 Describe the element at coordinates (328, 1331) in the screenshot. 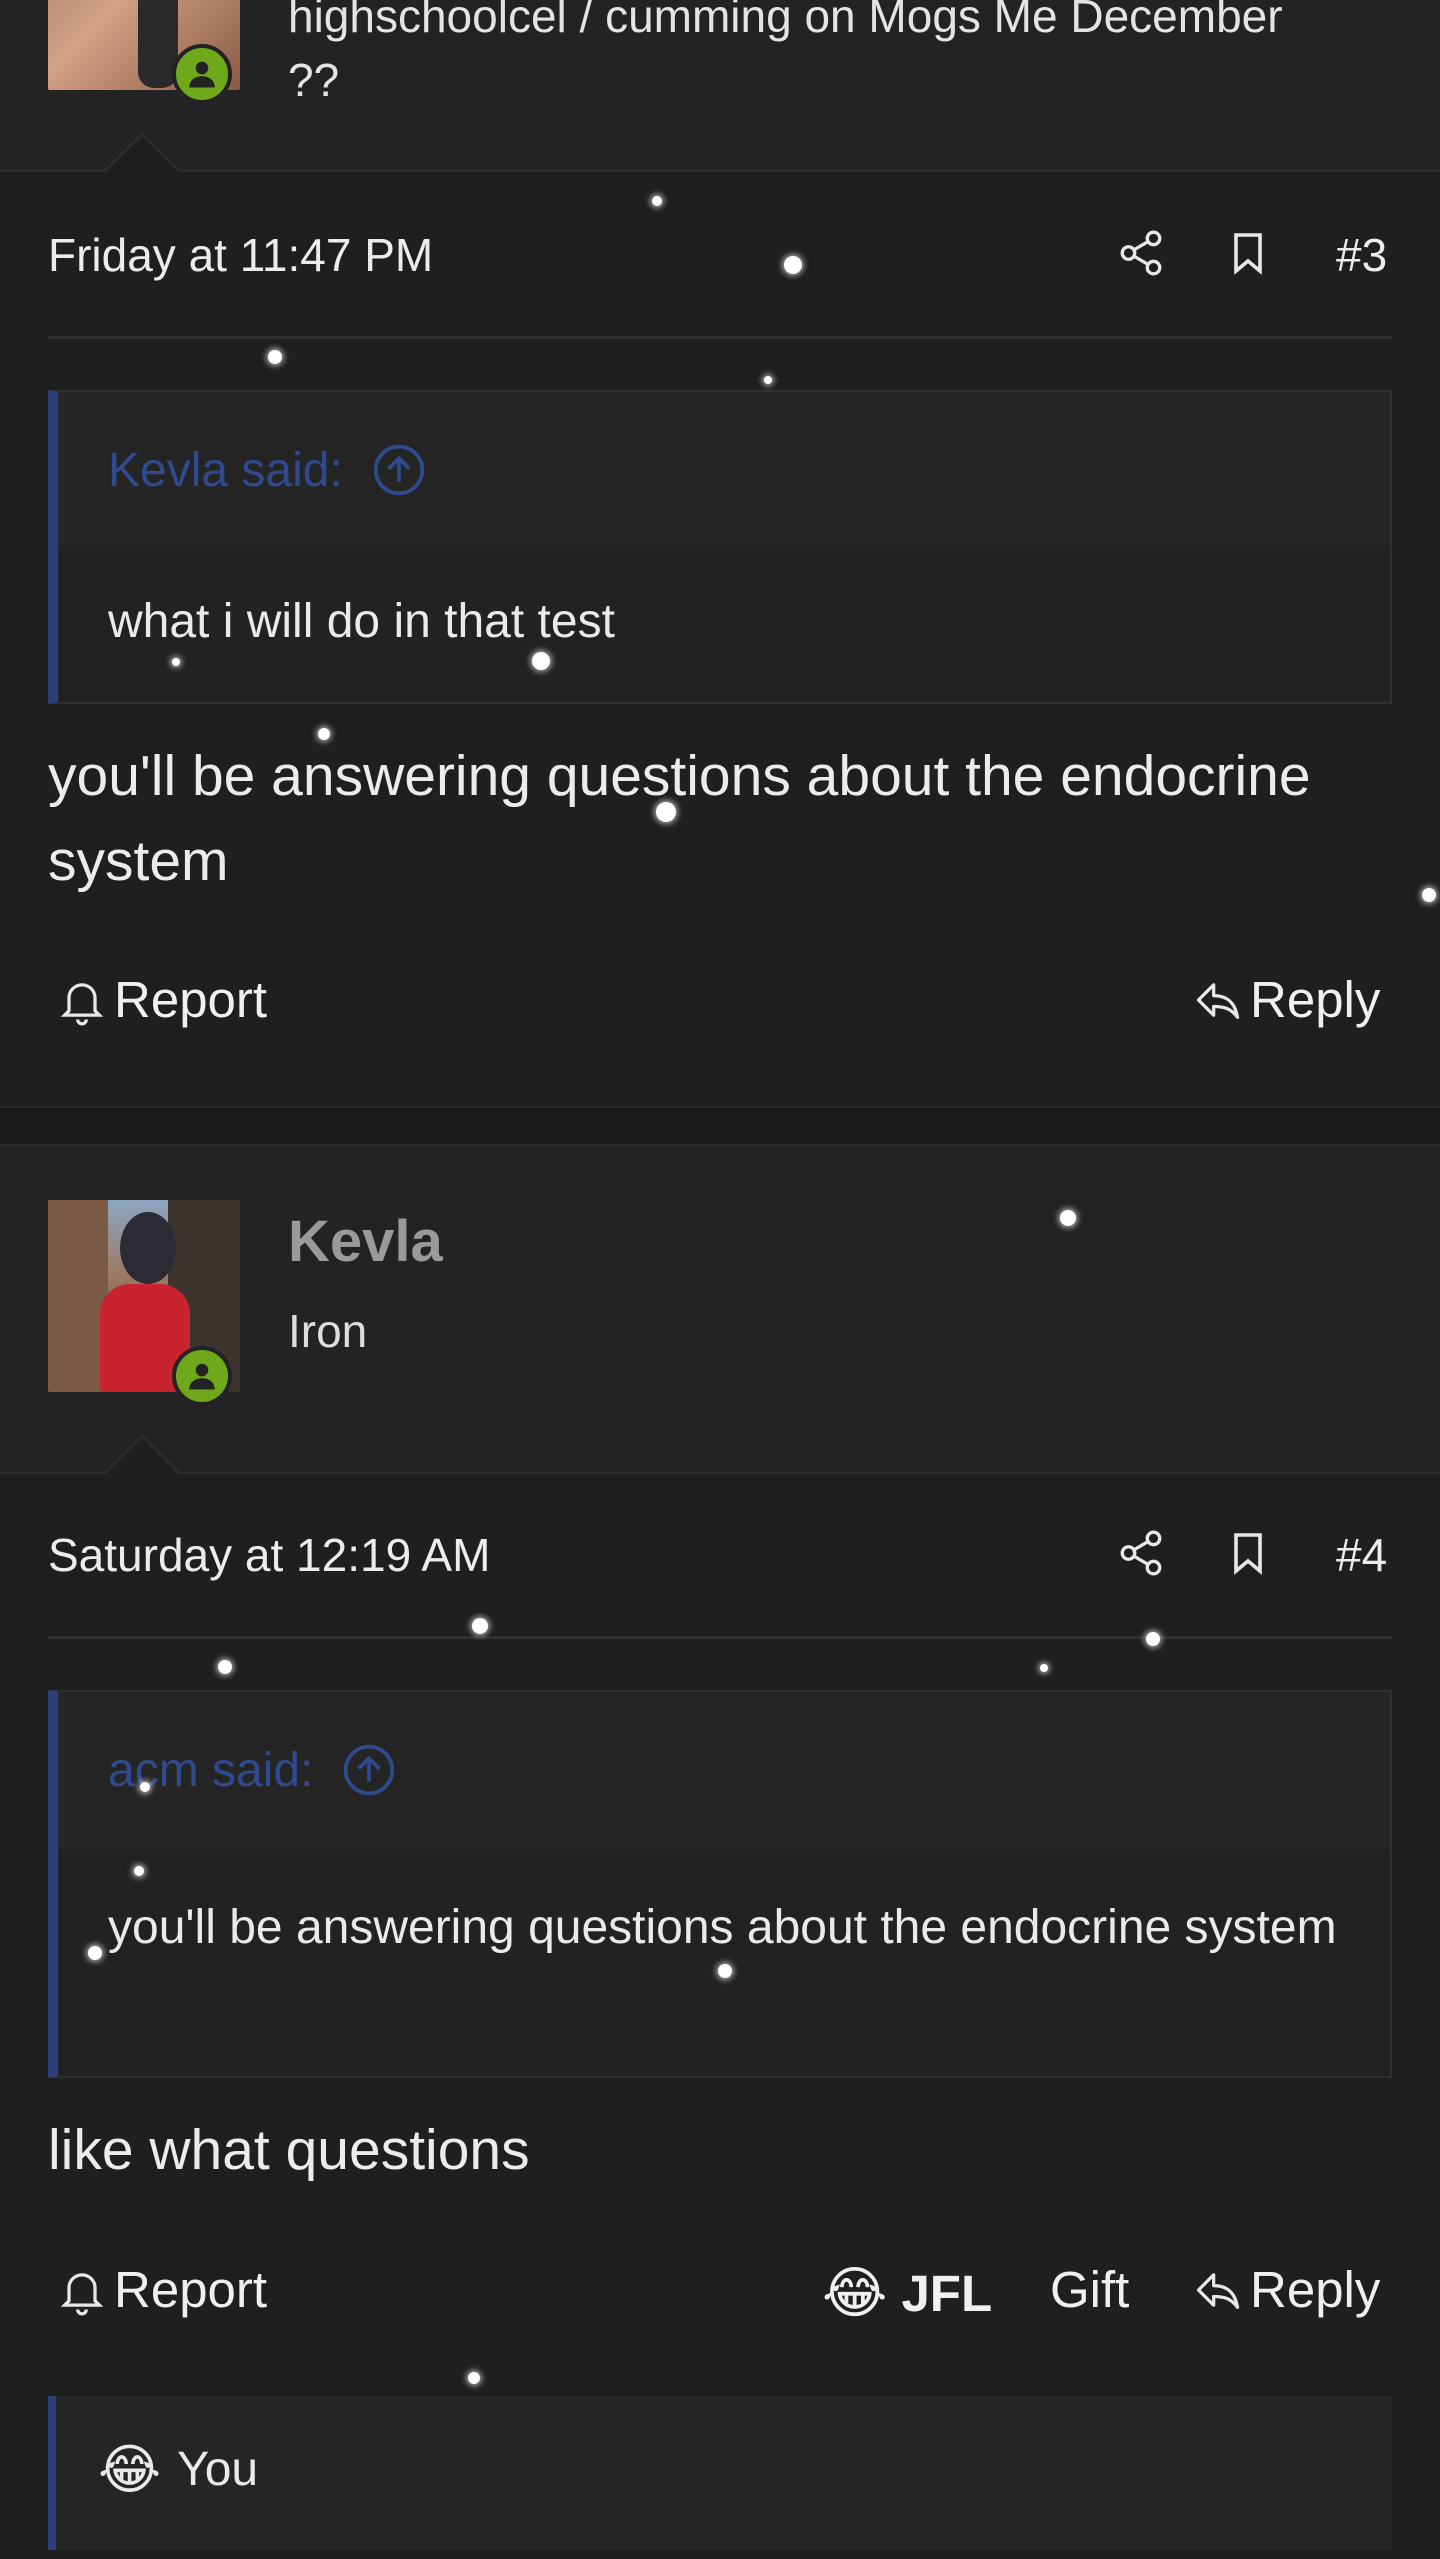

I see `user-title: Iron` at that location.